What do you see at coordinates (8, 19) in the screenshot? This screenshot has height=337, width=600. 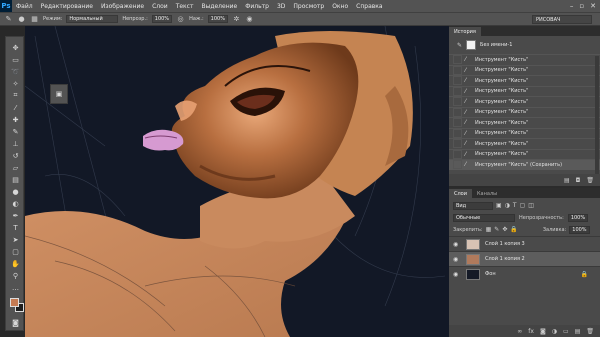 I see `brush-preset-icon: ✎` at bounding box center [8, 19].